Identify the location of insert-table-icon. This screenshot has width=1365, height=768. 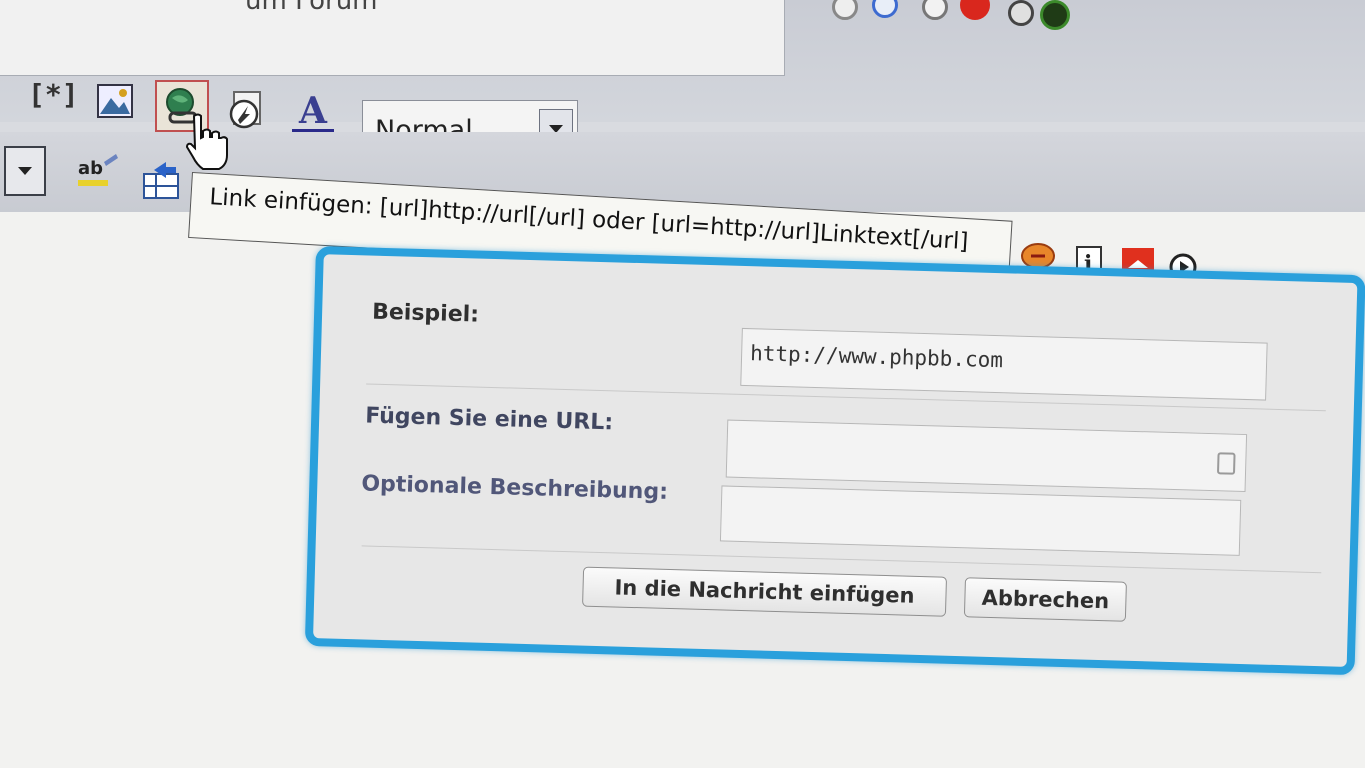
(161, 180).